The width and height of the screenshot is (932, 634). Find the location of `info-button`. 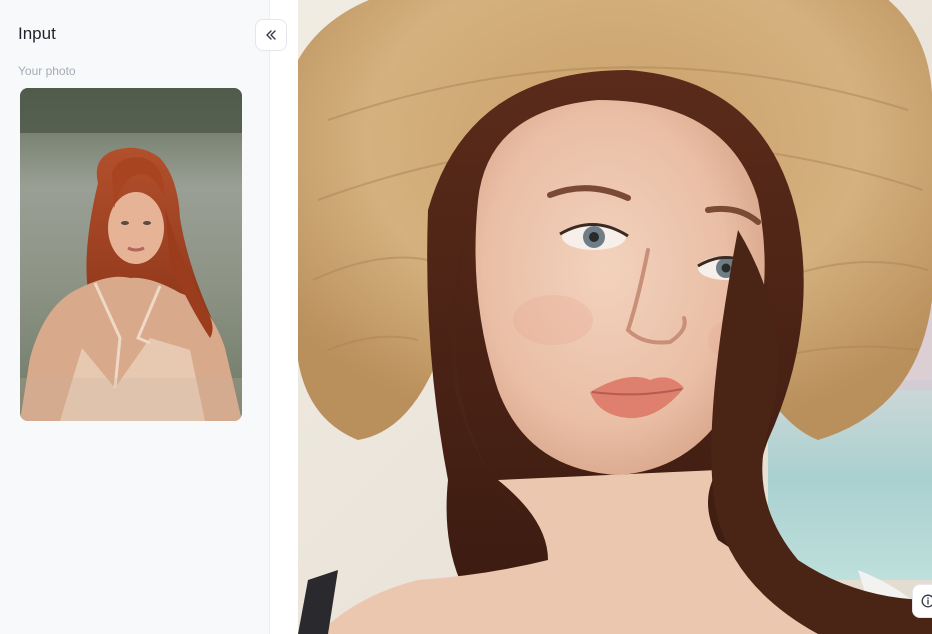

info-button is located at coordinates (922, 601).